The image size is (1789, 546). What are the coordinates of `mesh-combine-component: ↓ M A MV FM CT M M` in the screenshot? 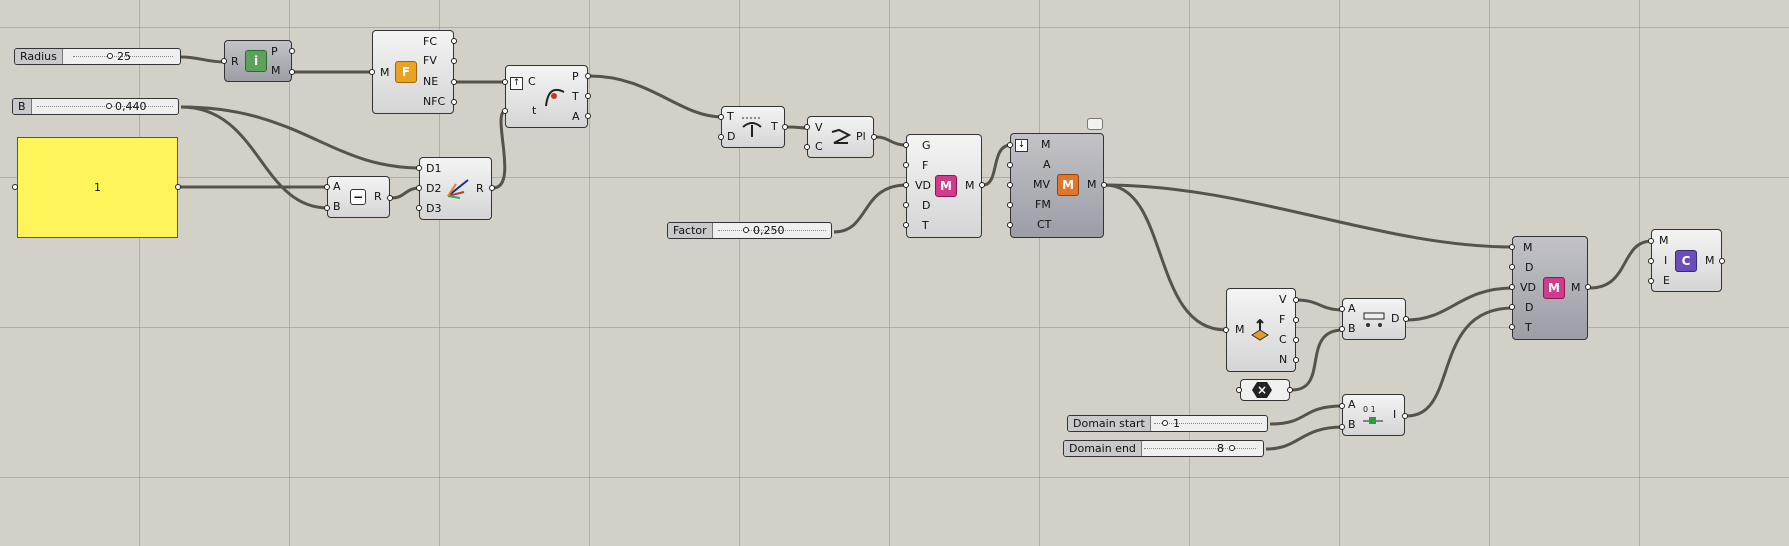 It's located at (1057, 185).